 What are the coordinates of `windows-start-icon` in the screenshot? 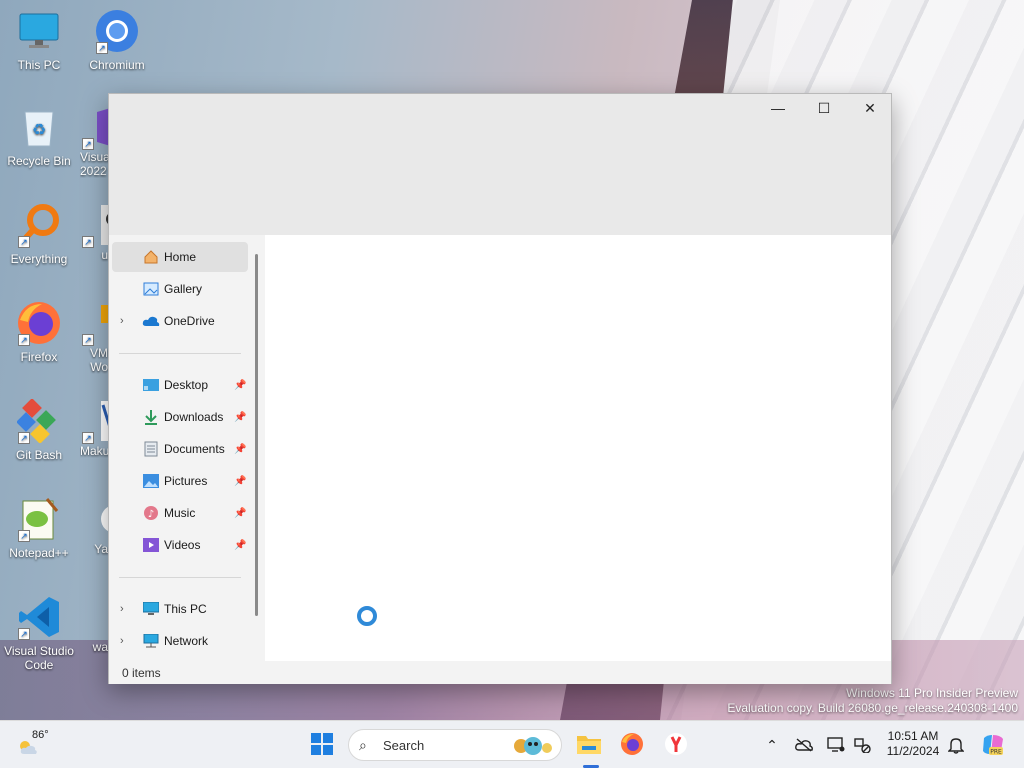 It's located at (322, 745).